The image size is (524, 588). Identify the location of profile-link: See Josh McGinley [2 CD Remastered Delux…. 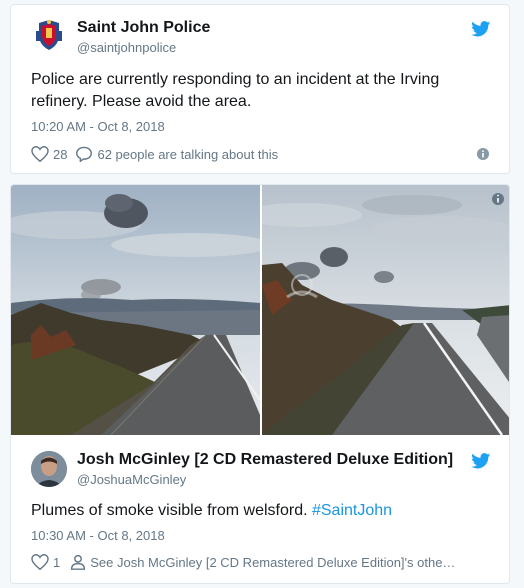
(272, 562).